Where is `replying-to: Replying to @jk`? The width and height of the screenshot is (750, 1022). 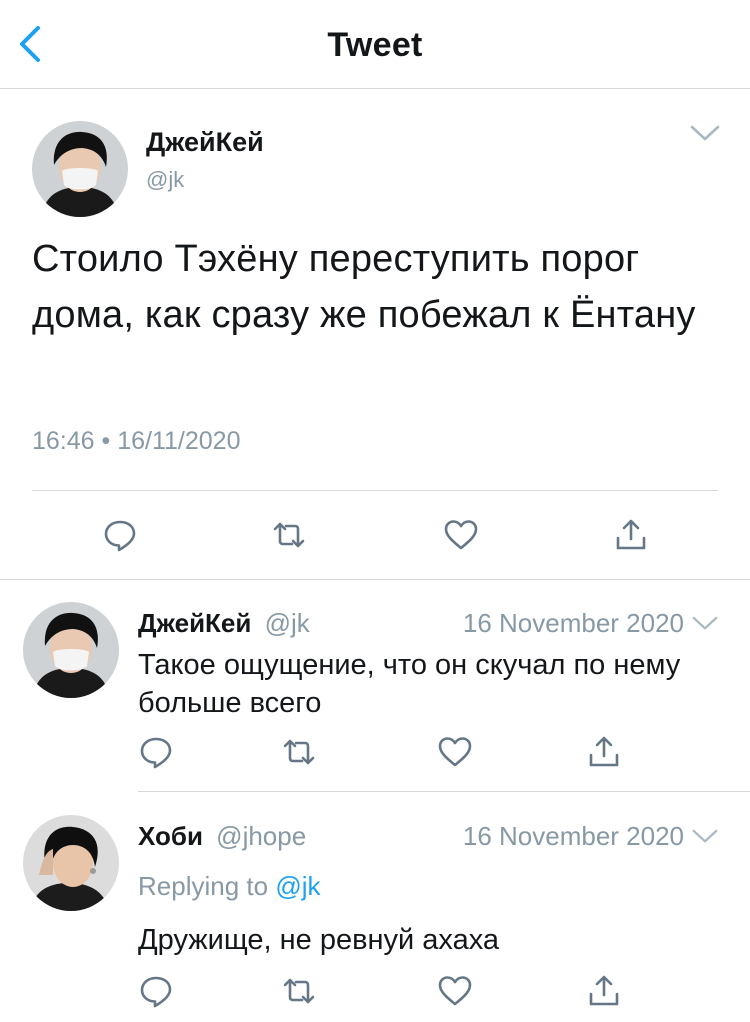 replying-to: Replying to @jk is located at coordinates (229, 886).